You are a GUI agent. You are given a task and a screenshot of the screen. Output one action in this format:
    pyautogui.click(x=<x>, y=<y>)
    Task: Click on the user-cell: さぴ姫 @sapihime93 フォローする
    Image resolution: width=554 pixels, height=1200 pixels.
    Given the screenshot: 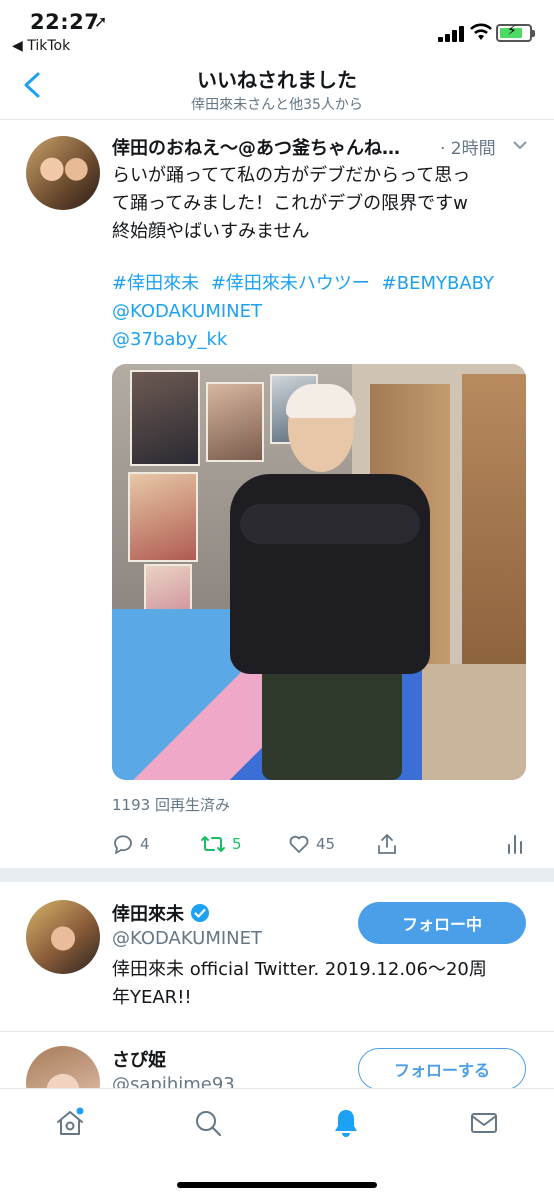 What is the action you would take?
    pyautogui.click(x=277, y=1060)
    